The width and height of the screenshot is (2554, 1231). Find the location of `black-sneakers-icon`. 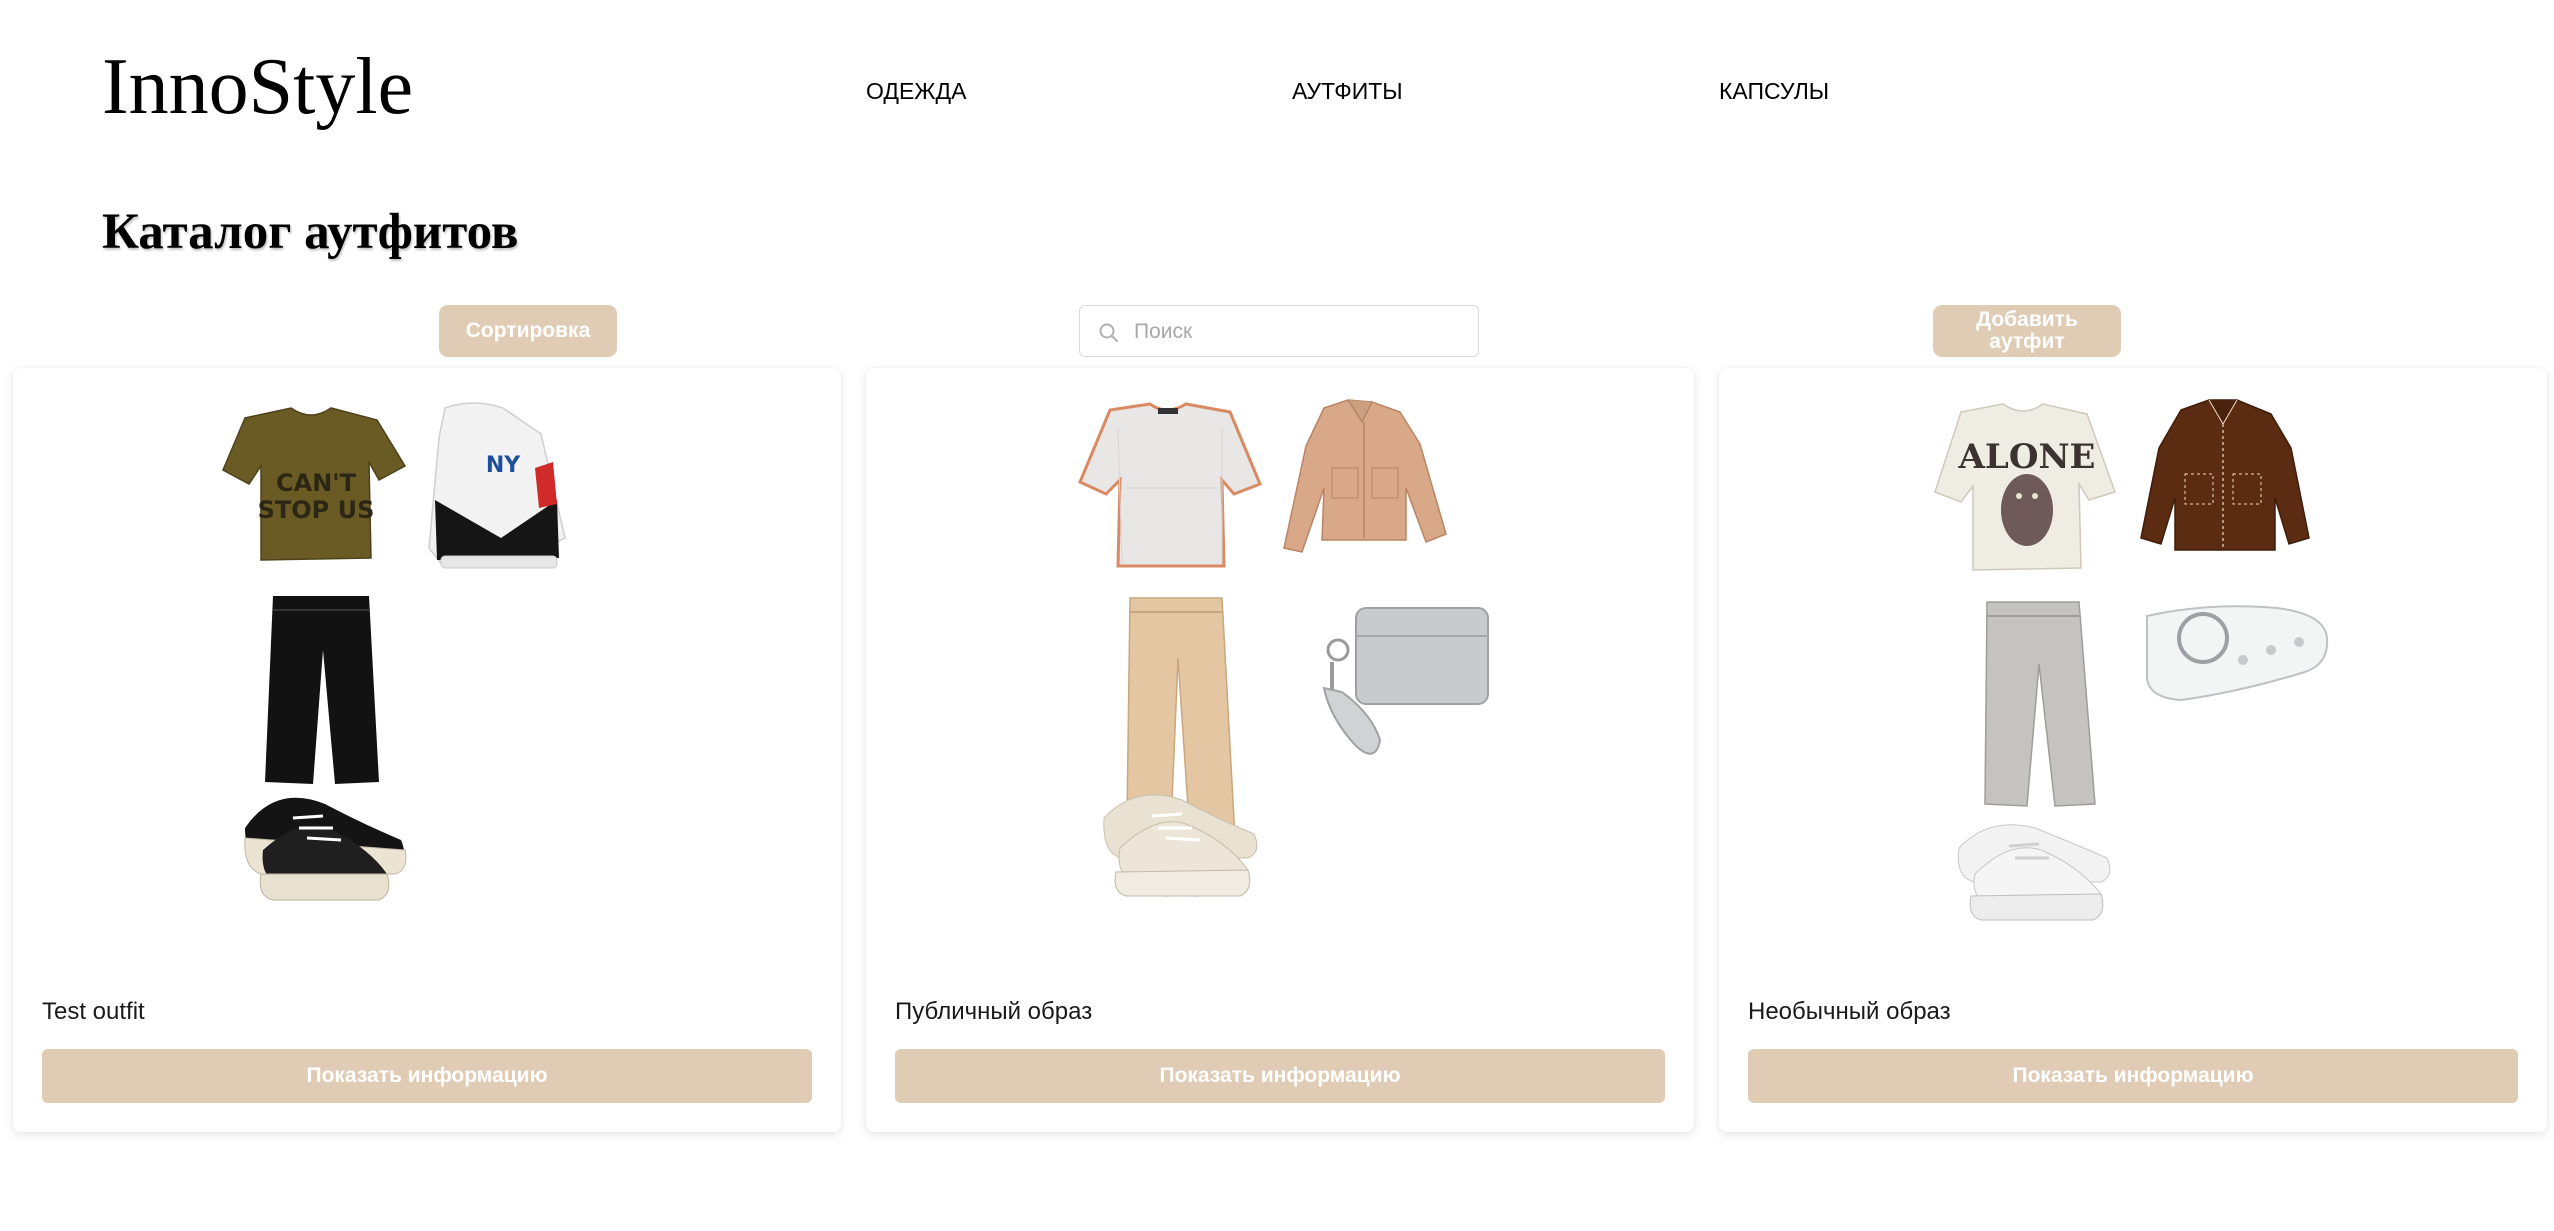

black-sneakers-icon is located at coordinates (325, 849).